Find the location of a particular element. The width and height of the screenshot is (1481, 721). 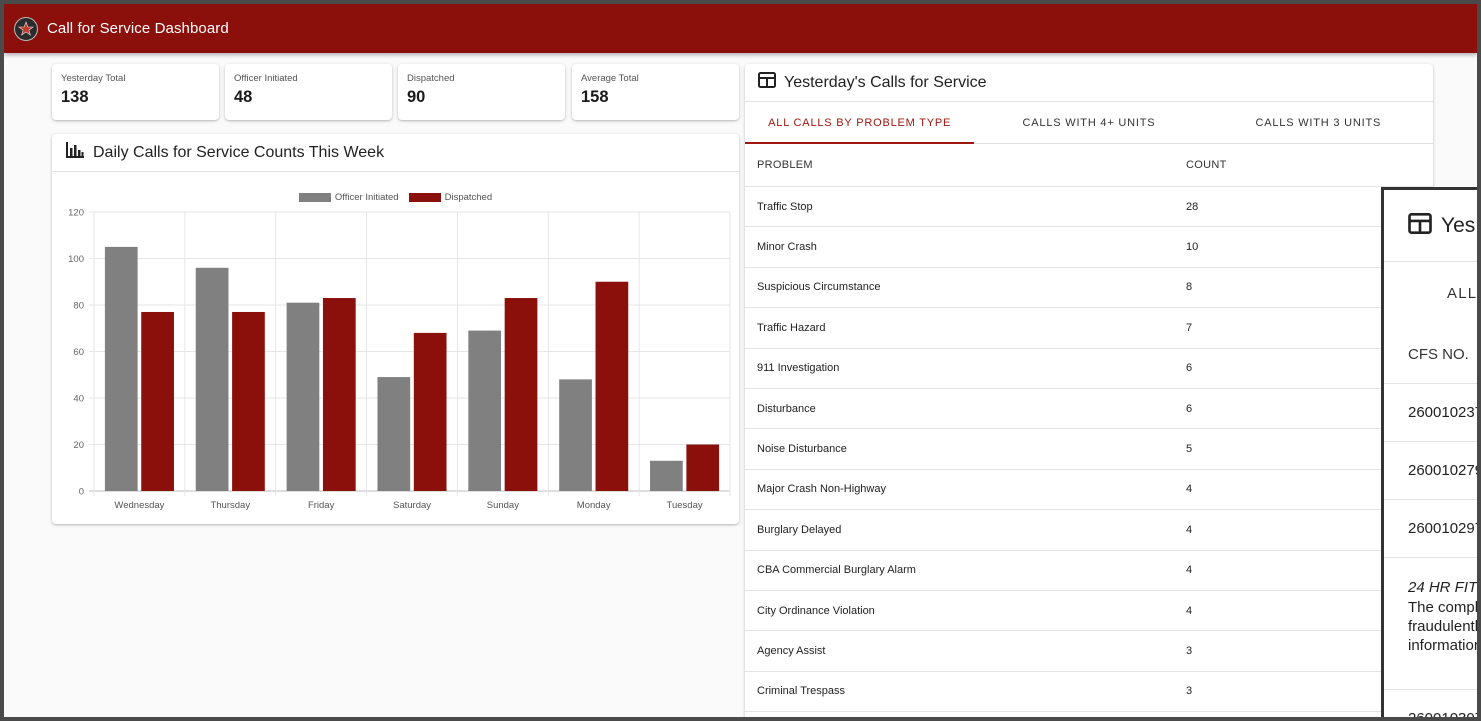

column-header-problem: PROBLEM is located at coordinates (965, 165).